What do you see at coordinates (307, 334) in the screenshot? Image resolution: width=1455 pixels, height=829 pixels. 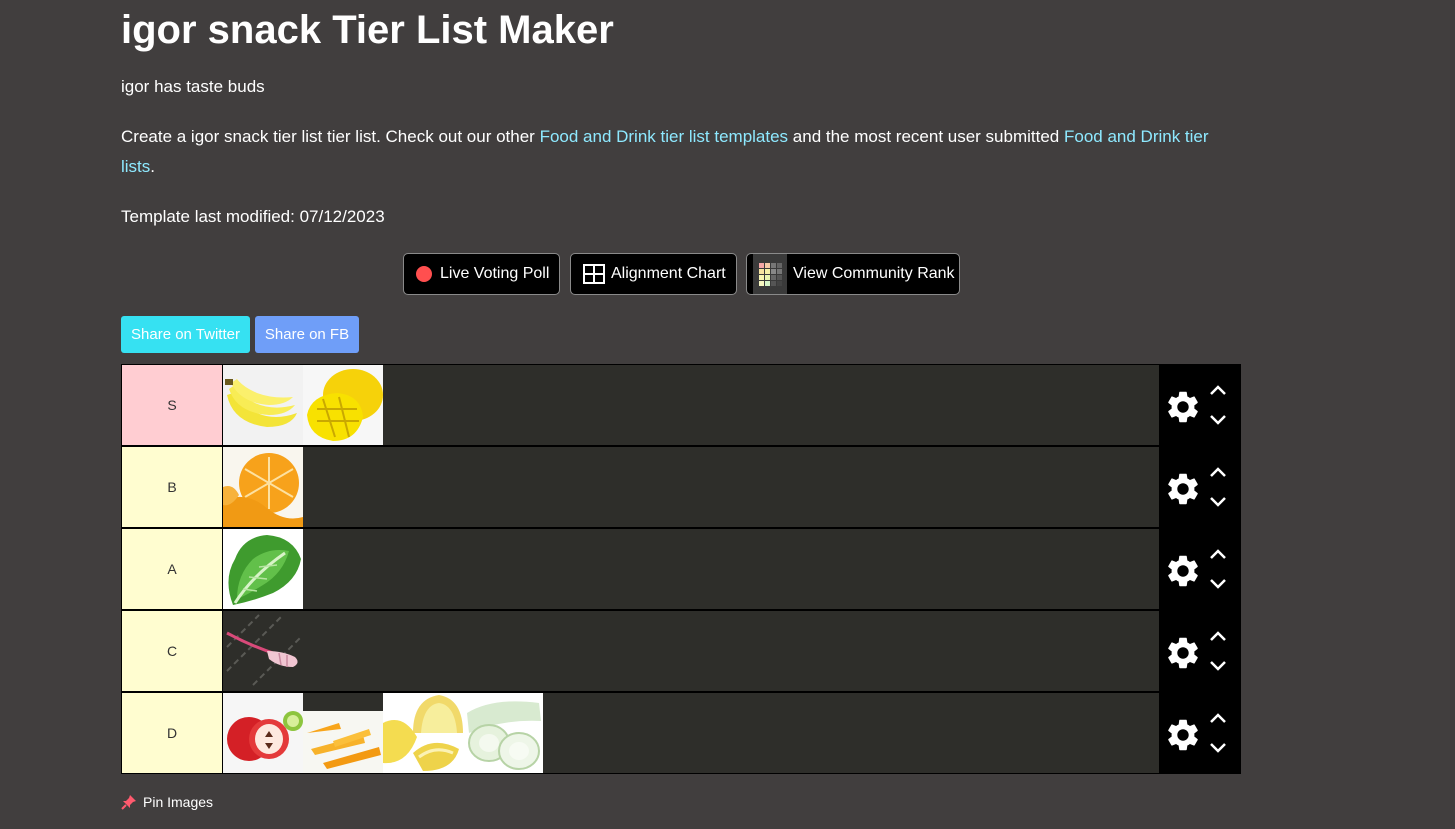 I see `share-facebook-button: Share on FB` at bounding box center [307, 334].